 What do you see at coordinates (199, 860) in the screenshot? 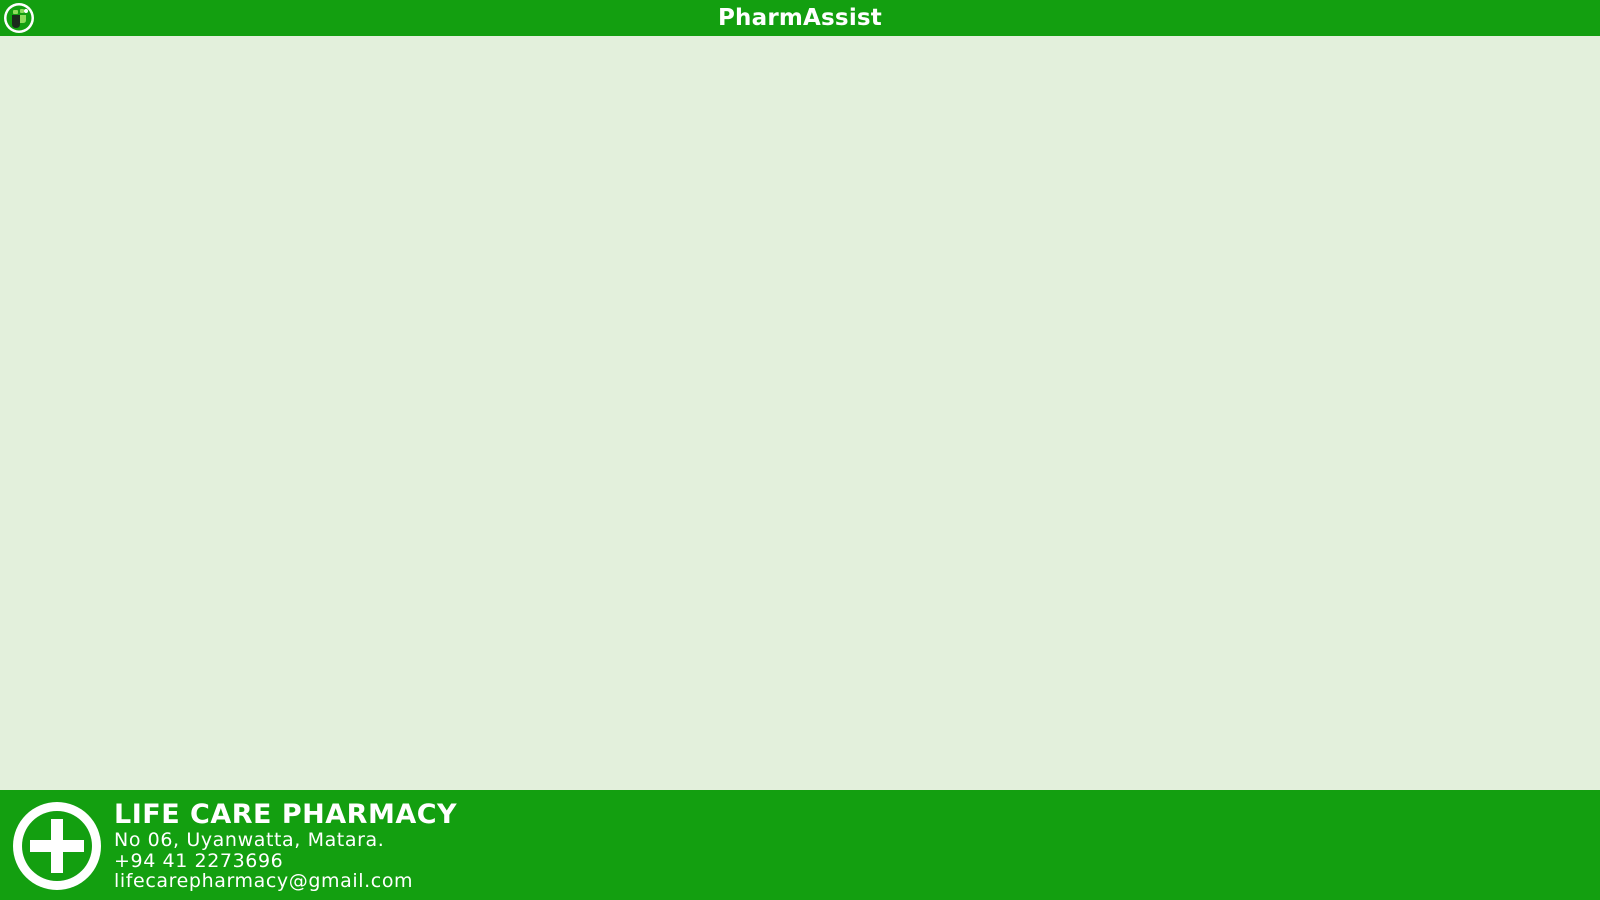
I see `pharmacy-phone: +94 41 2273696` at bounding box center [199, 860].